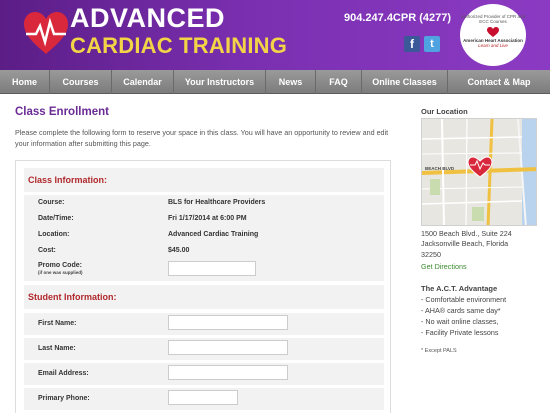 This screenshot has height=413, width=550. What do you see at coordinates (220, 82) in the screenshot?
I see `nav-your-instructors: Your Instructors` at bounding box center [220, 82].